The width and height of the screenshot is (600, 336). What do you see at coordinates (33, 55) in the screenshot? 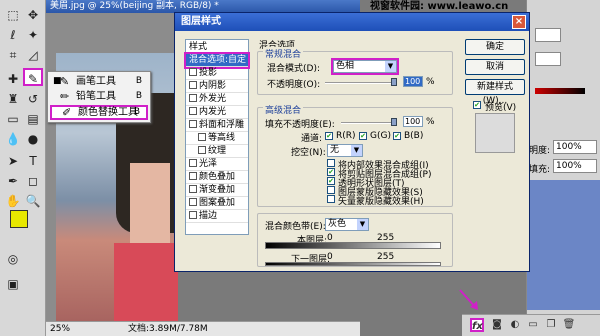
I see `slice-tool-icon: ◿` at bounding box center [33, 55].